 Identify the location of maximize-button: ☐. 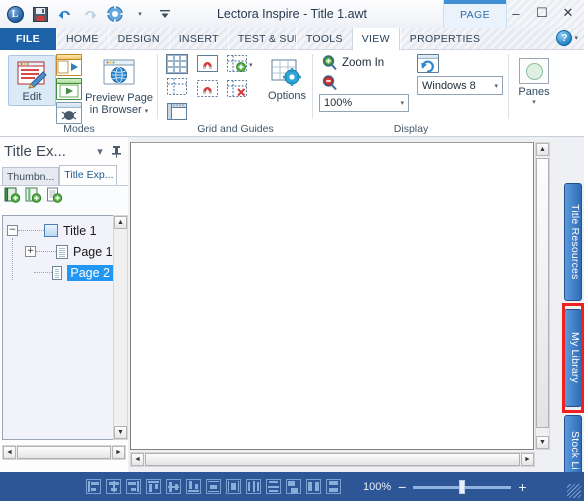
(542, 13).